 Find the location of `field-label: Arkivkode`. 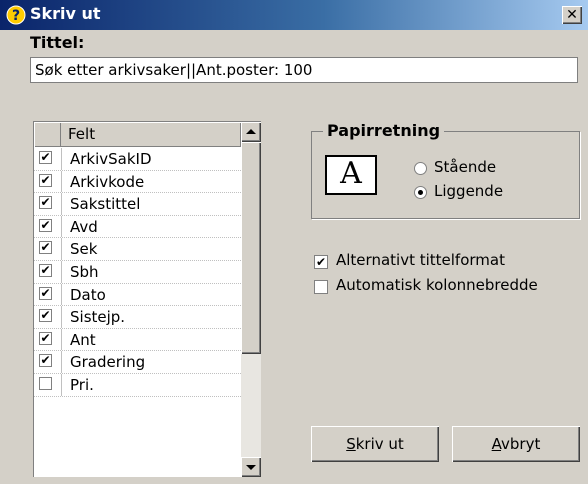

field-label: Arkivkode is located at coordinates (107, 181).